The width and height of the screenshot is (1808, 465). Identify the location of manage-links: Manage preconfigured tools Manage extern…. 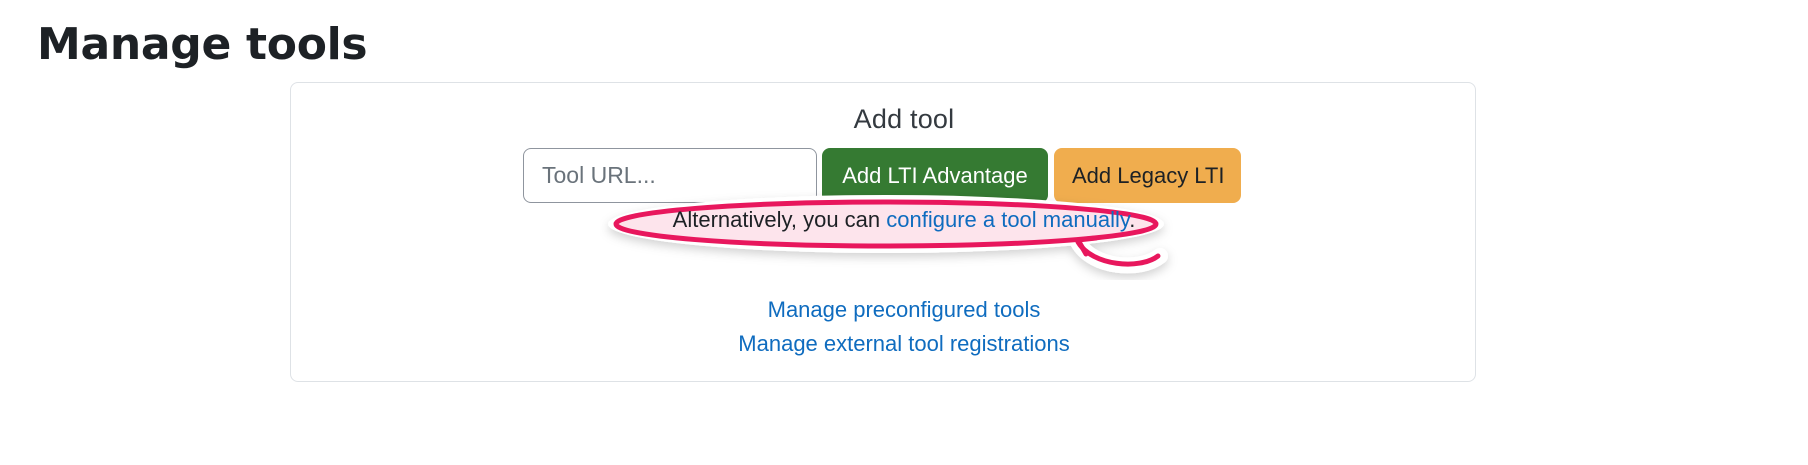
(904, 327).